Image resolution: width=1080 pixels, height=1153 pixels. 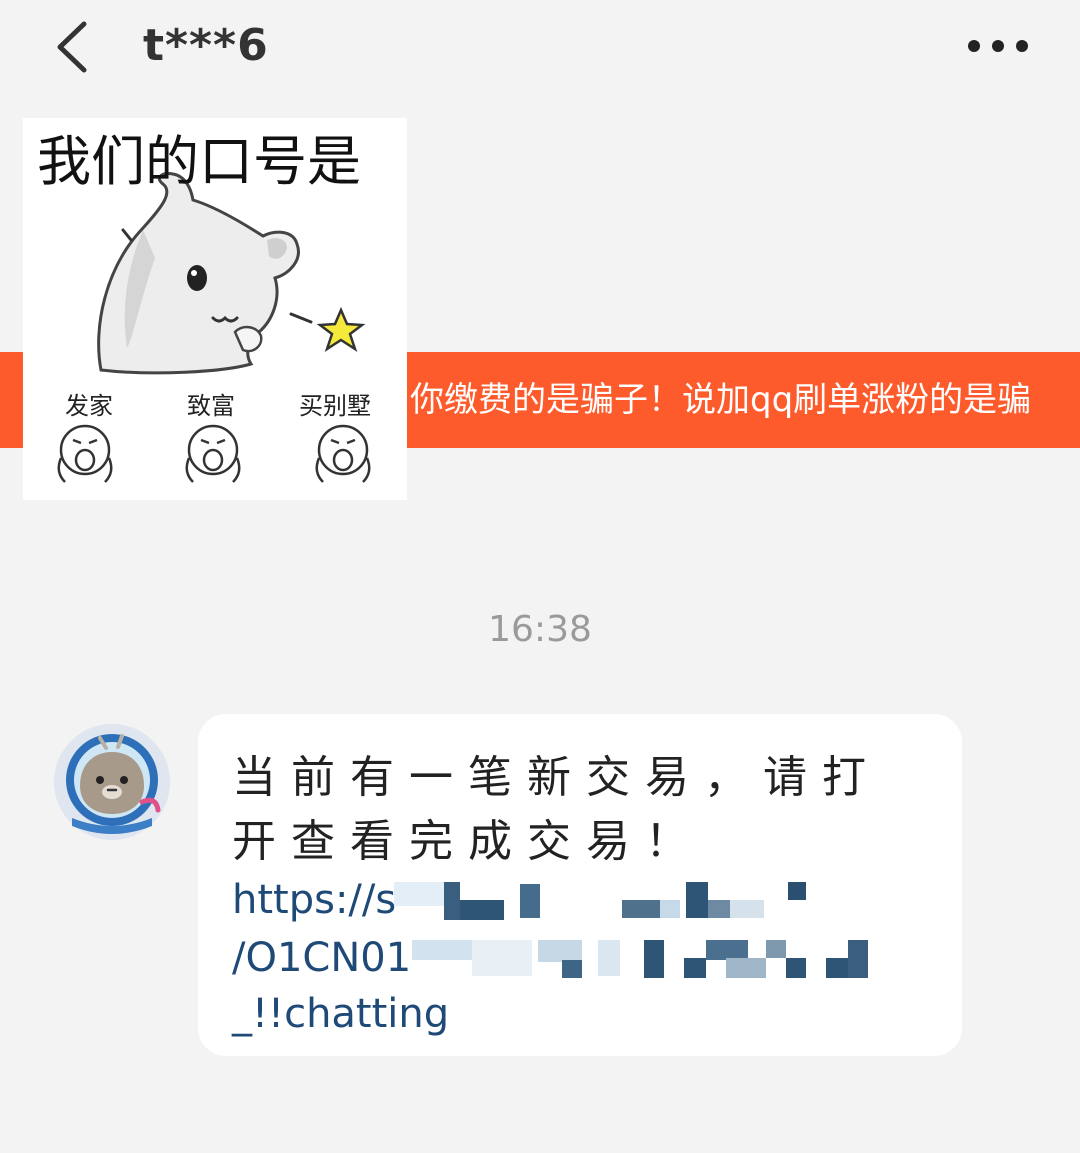 What do you see at coordinates (721, 400) in the screenshot?
I see `scam-warning-text: 你缴费的是骗子！说加qq刷单涨粉的是骗` at bounding box center [721, 400].